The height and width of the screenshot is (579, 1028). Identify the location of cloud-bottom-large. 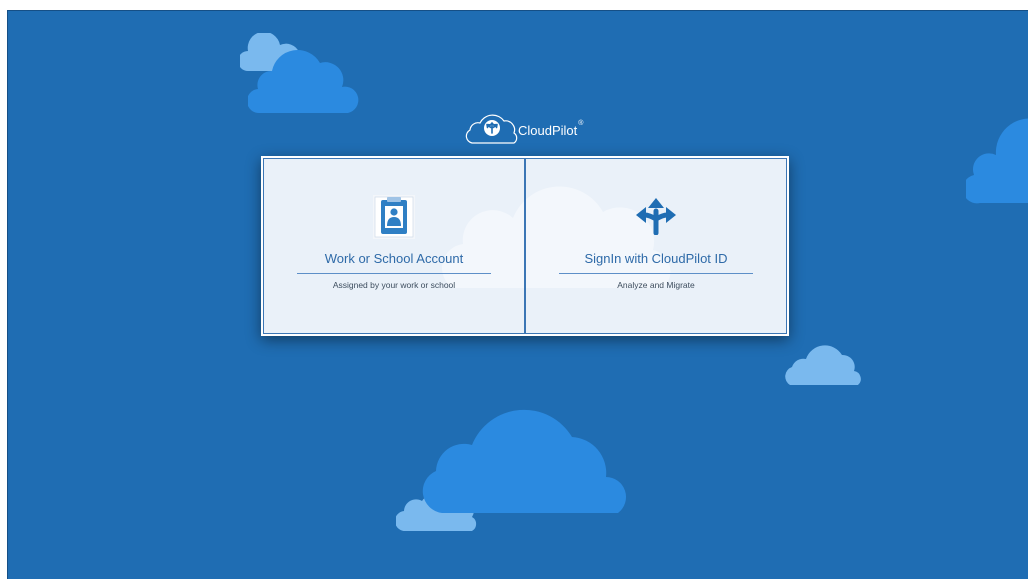
(524, 461).